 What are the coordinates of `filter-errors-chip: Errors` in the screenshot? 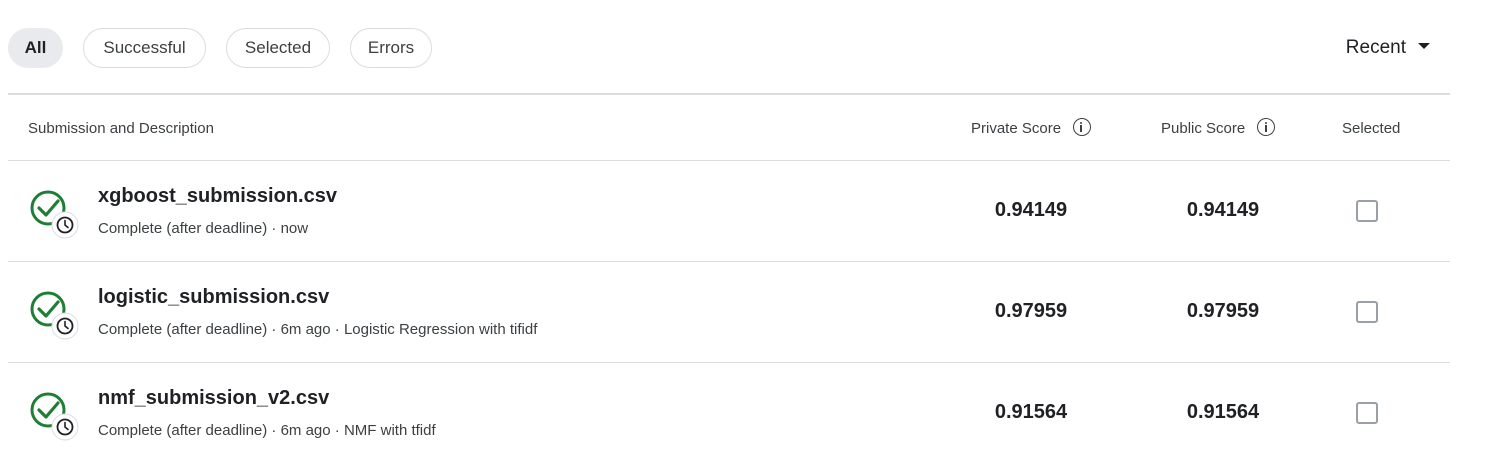 It's located at (391, 48).